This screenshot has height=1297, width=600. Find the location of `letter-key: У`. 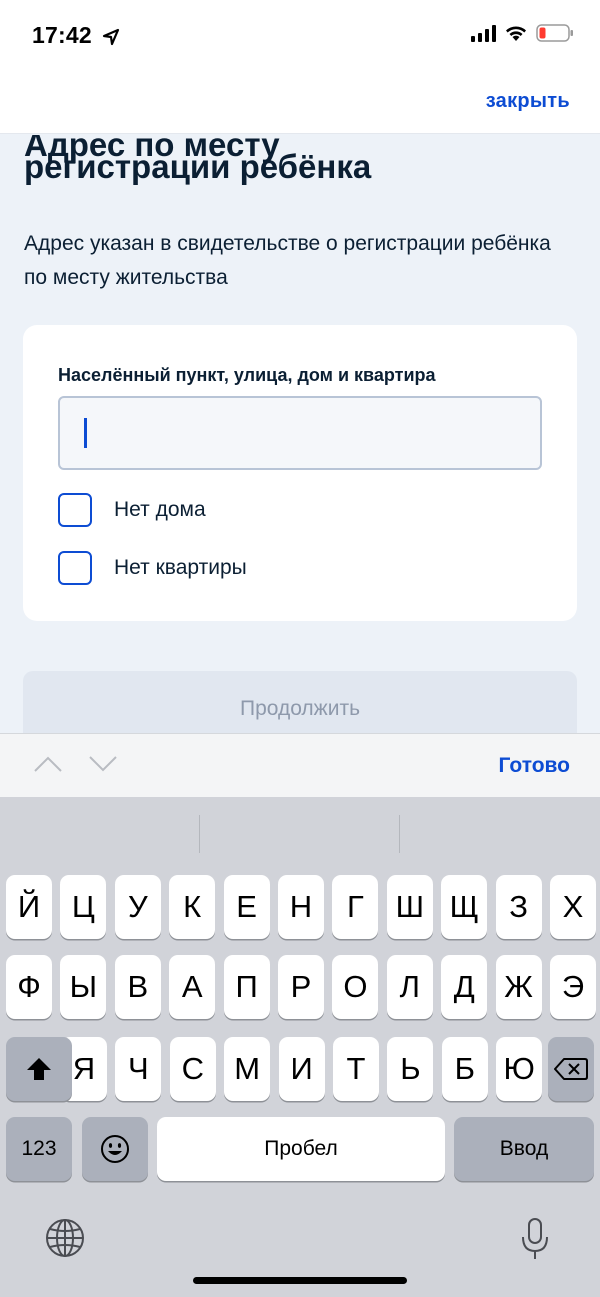

letter-key: У is located at coordinates (137, 907).